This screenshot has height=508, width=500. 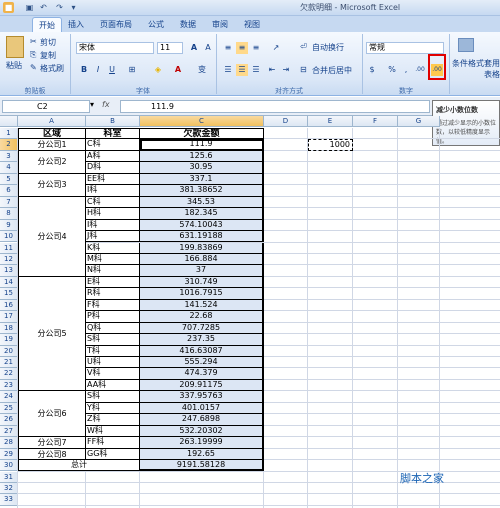 I want to click on amount-cell: 263.19999, so click(x=202, y=443).